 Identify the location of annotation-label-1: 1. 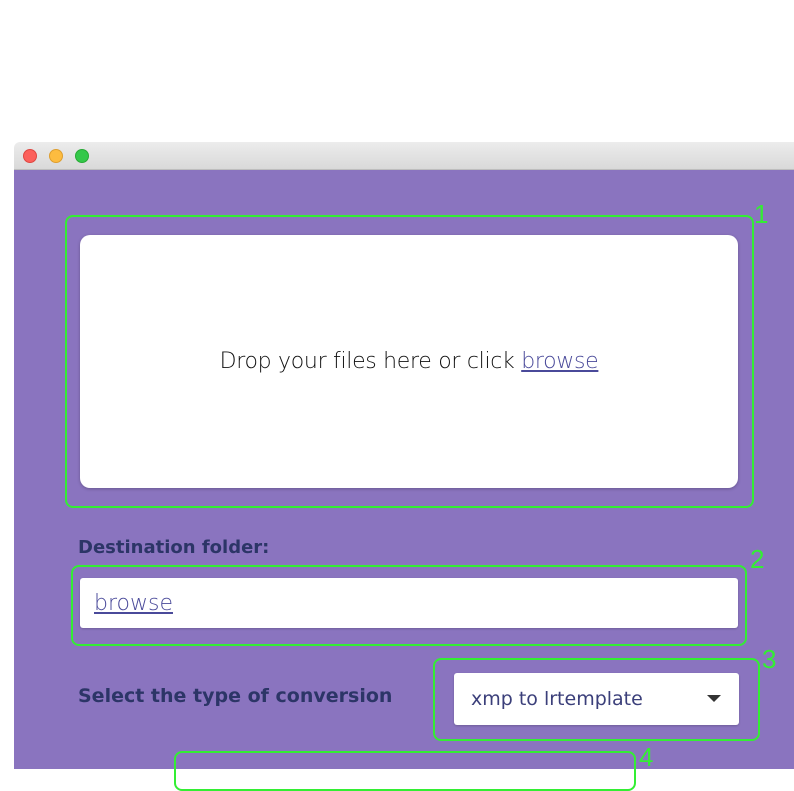
(761, 214).